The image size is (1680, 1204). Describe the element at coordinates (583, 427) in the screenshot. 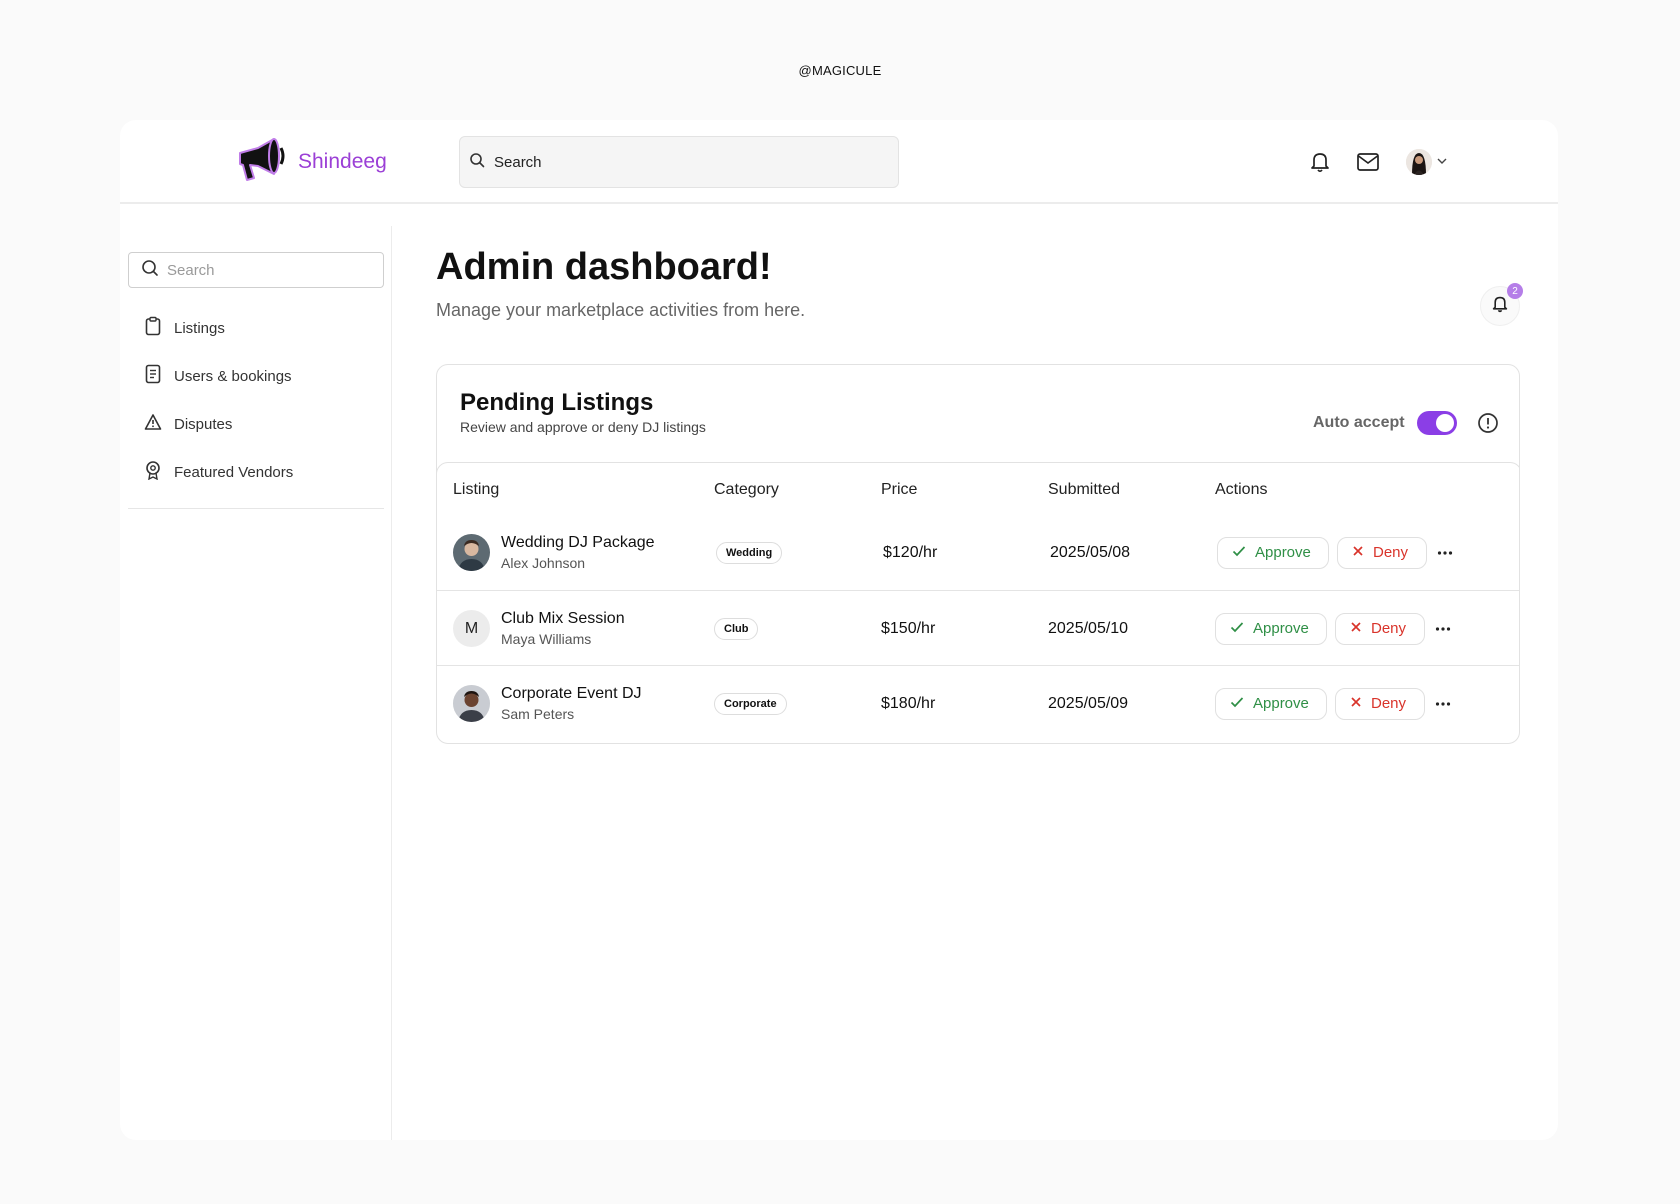

I see `card-subtitle: Review and approve or deny DJ listings` at that location.